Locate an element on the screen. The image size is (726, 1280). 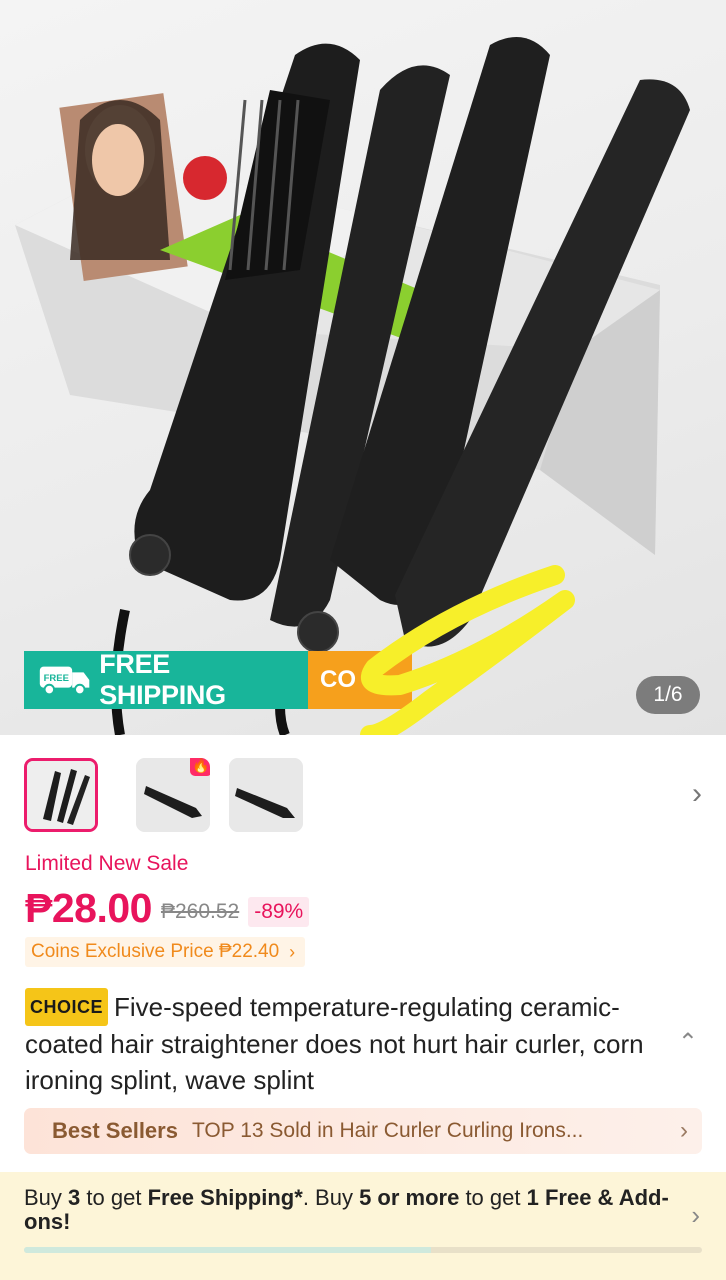
fire-icon: 🔥 is located at coordinates (200, 767).